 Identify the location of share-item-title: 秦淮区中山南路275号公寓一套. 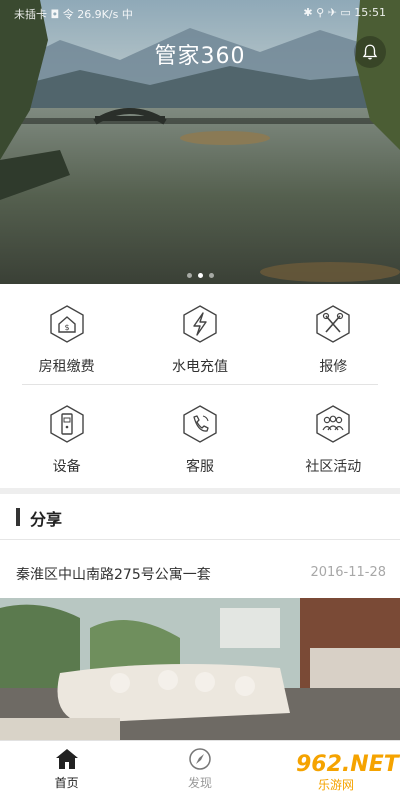
(113, 575).